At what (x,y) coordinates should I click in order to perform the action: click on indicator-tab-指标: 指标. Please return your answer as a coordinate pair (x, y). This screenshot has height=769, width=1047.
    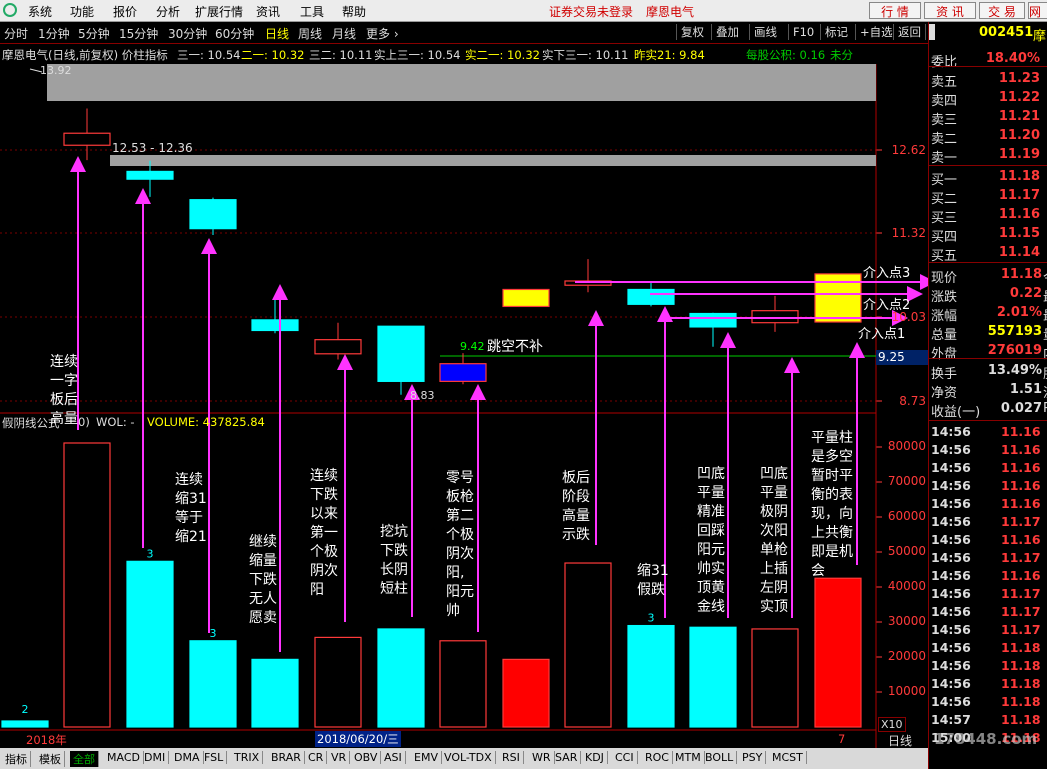
    Looking at the image, I should click on (16, 759).